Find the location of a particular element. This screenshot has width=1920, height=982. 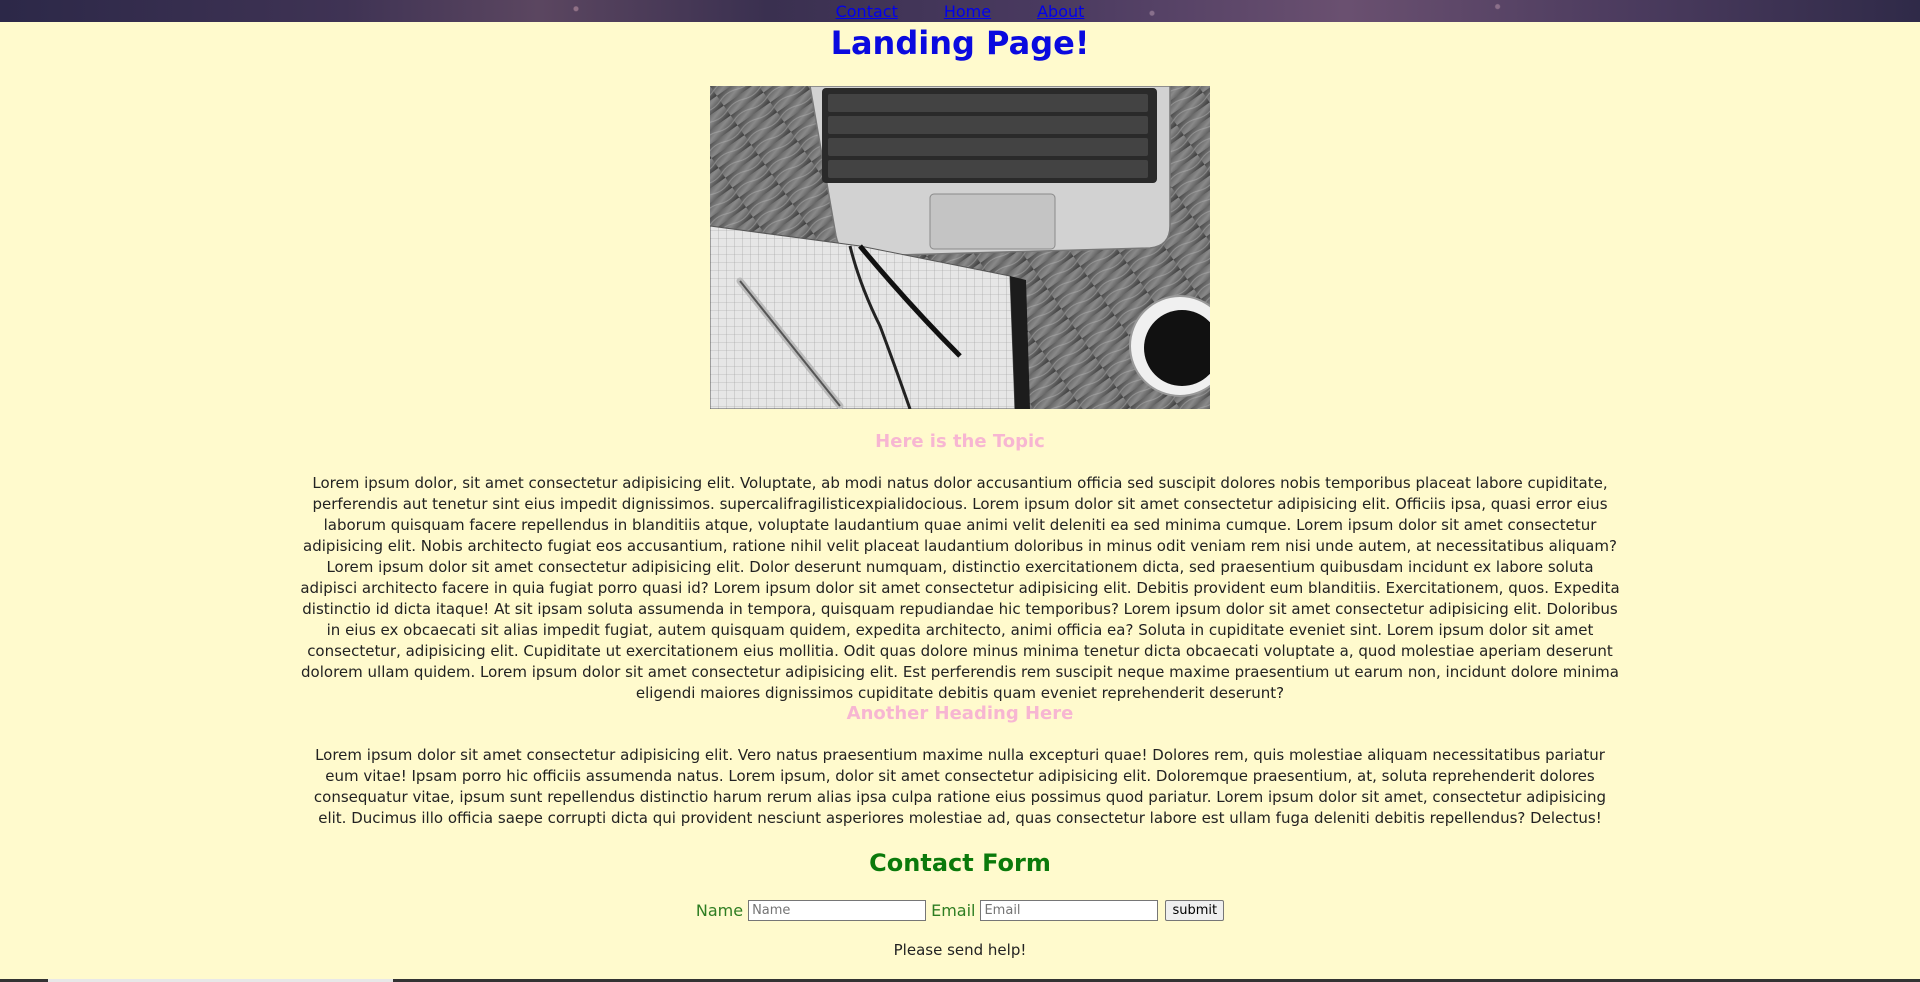

email-label: Email is located at coordinates (953, 910).